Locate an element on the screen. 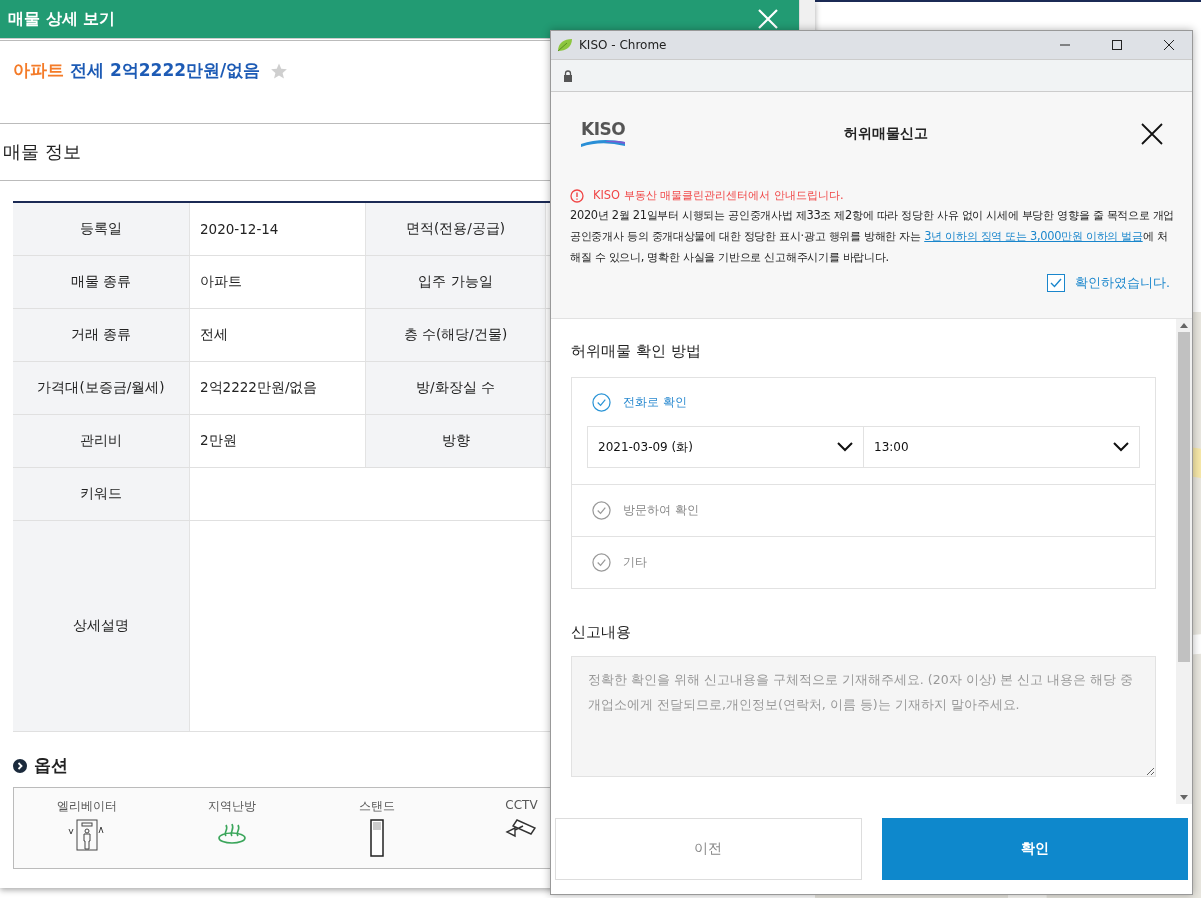 Image resolution: width=1201 pixels, height=898 pixels. lock-icon is located at coordinates (568, 75).